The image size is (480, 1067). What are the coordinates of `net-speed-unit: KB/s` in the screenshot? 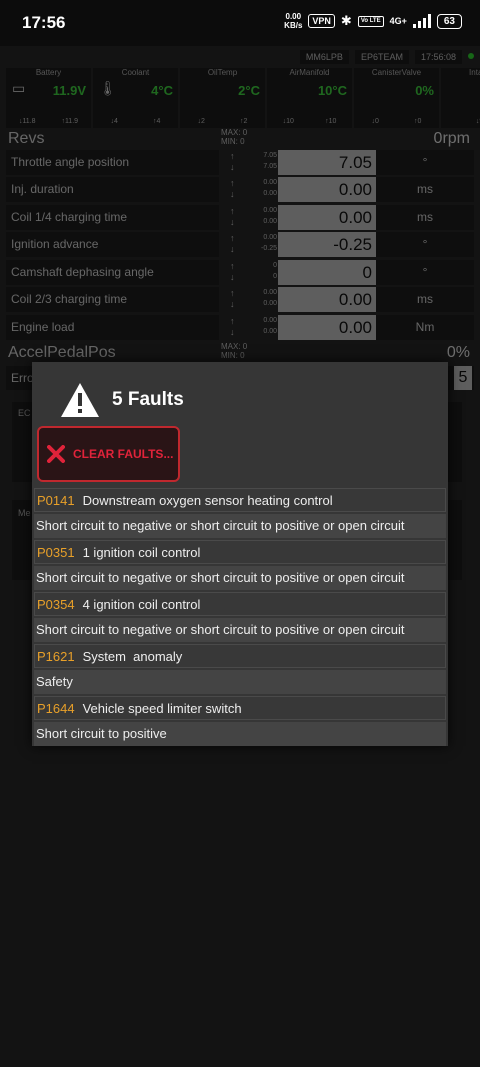 It's located at (293, 25).